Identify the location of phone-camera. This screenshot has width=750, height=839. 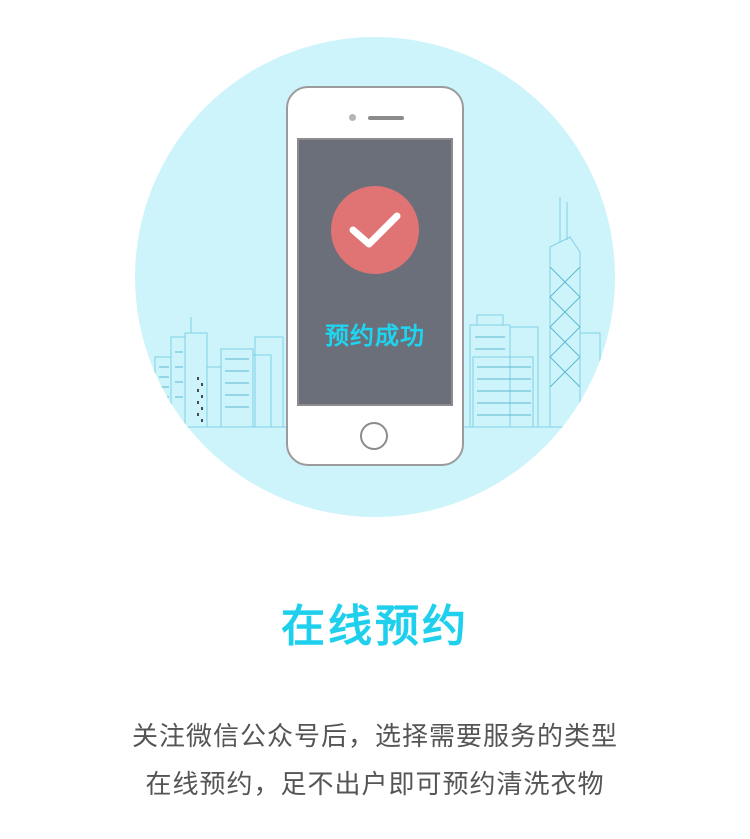
(352, 117).